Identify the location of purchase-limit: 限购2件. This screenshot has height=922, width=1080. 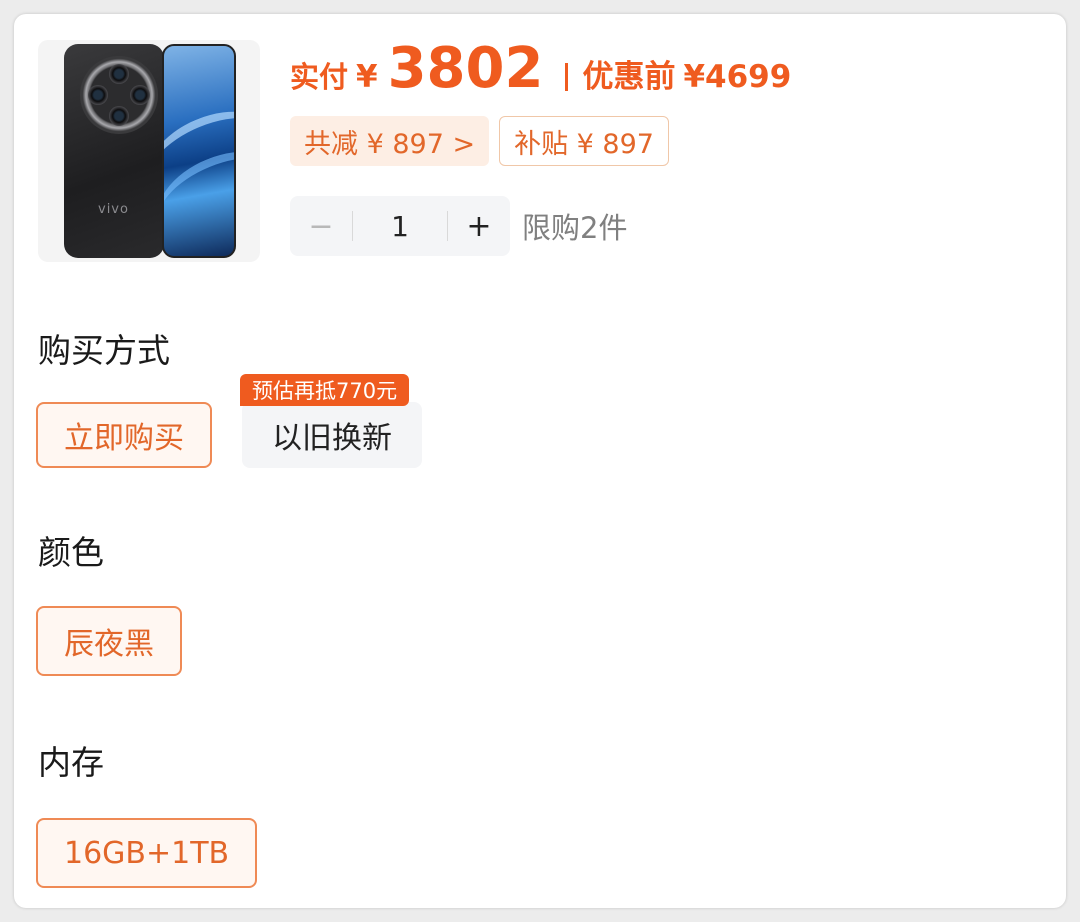
(575, 228).